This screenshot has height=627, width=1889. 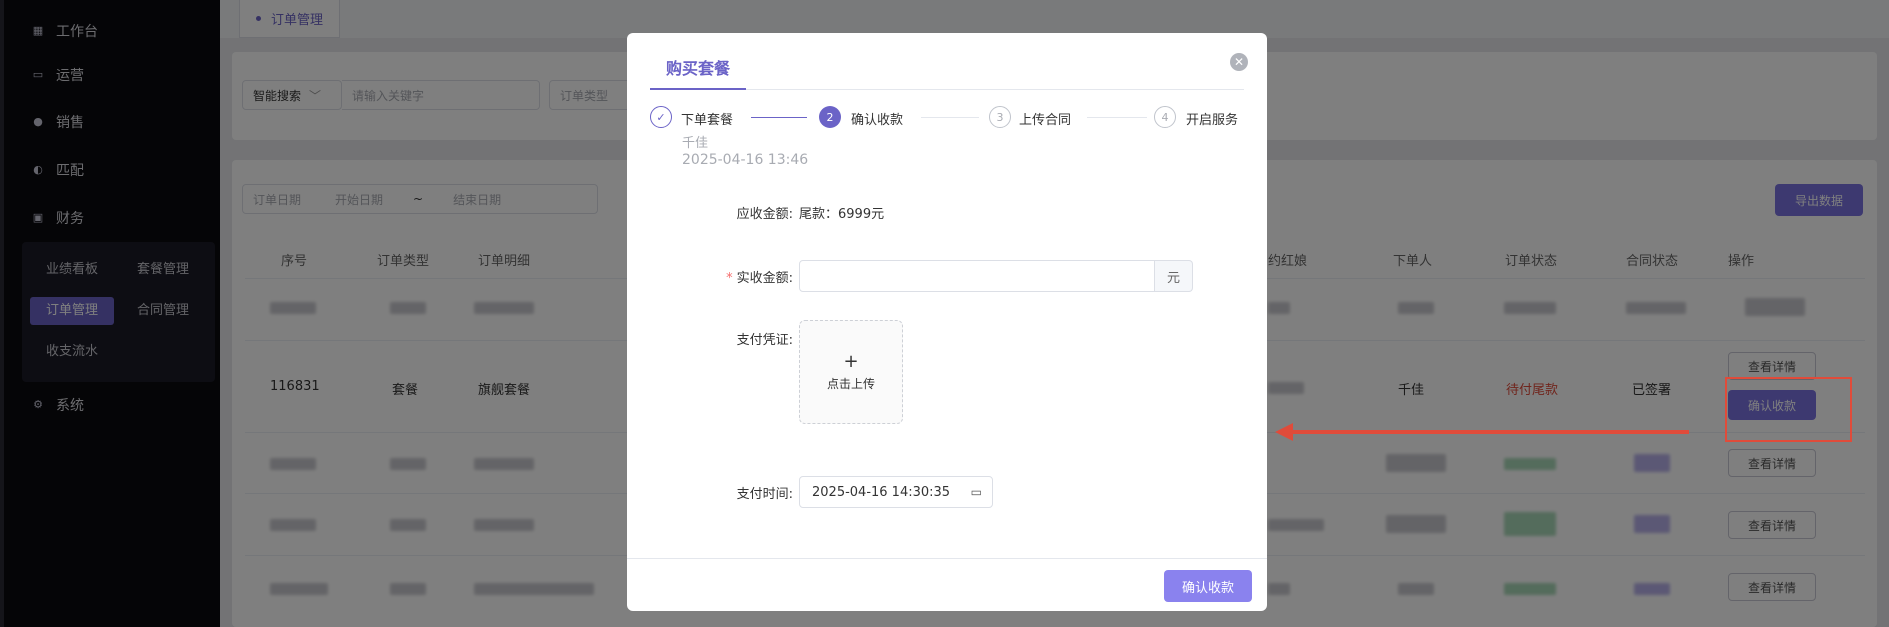 I want to click on annotation-highlight-box, so click(x=1788, y=409).